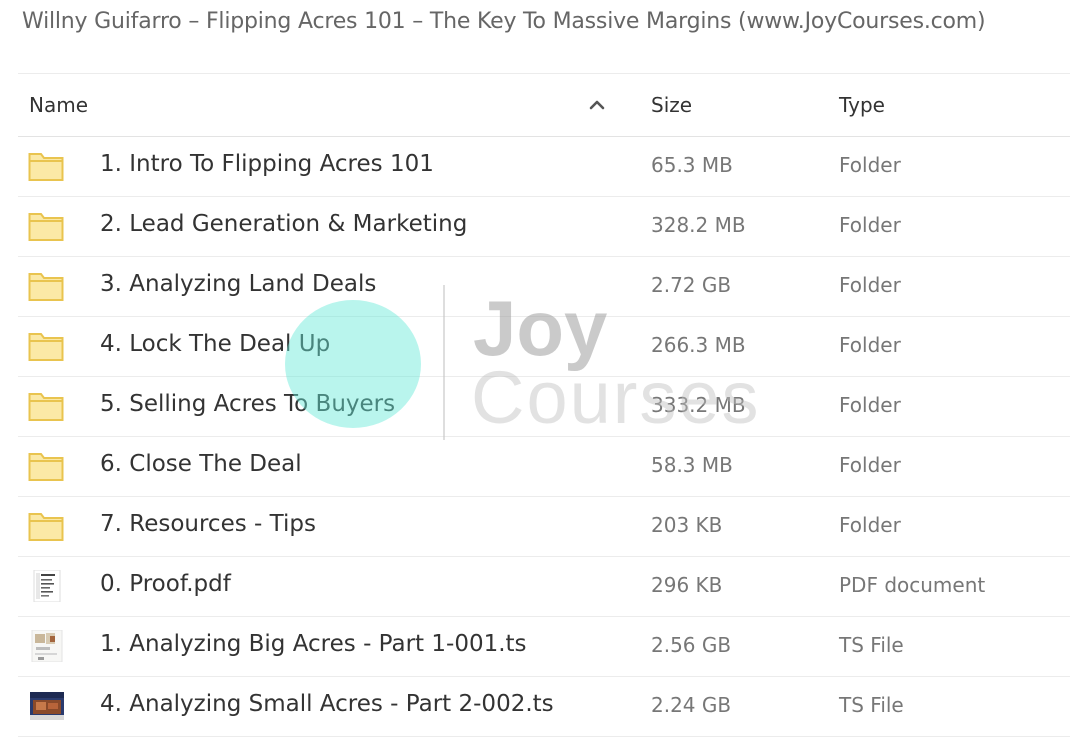 This screenshot has height=737, width=1070. What do you see at coordinates (691, 705) in the screenshot?
I see `file-size: 2.24 GB` at bounding box center [691, 705].